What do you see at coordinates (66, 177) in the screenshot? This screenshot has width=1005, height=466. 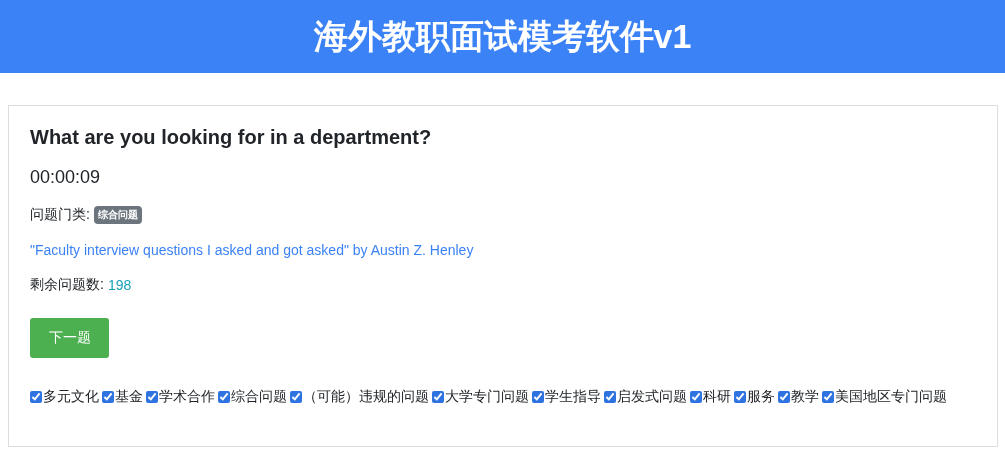 I see `timer-text: 00:00:09` at bounding box center [66, 177].